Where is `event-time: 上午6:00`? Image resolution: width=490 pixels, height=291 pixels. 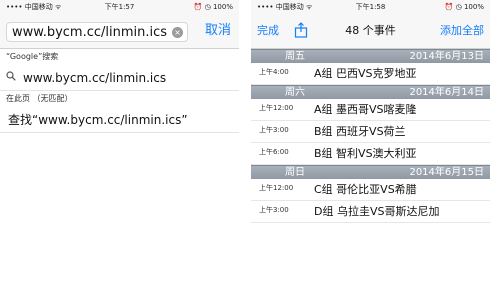 event-time: 上午6:00 is located at coordinates (274, 152).